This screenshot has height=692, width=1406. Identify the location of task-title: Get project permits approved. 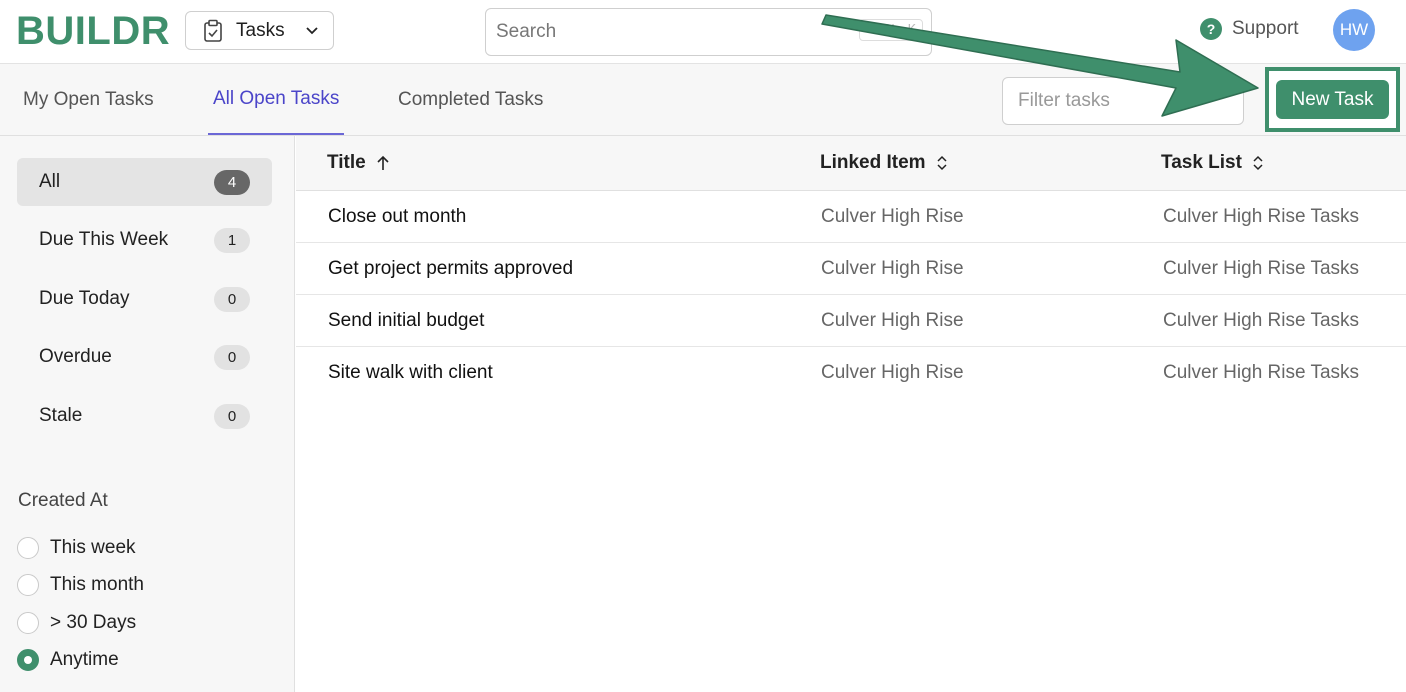
(450, 268).